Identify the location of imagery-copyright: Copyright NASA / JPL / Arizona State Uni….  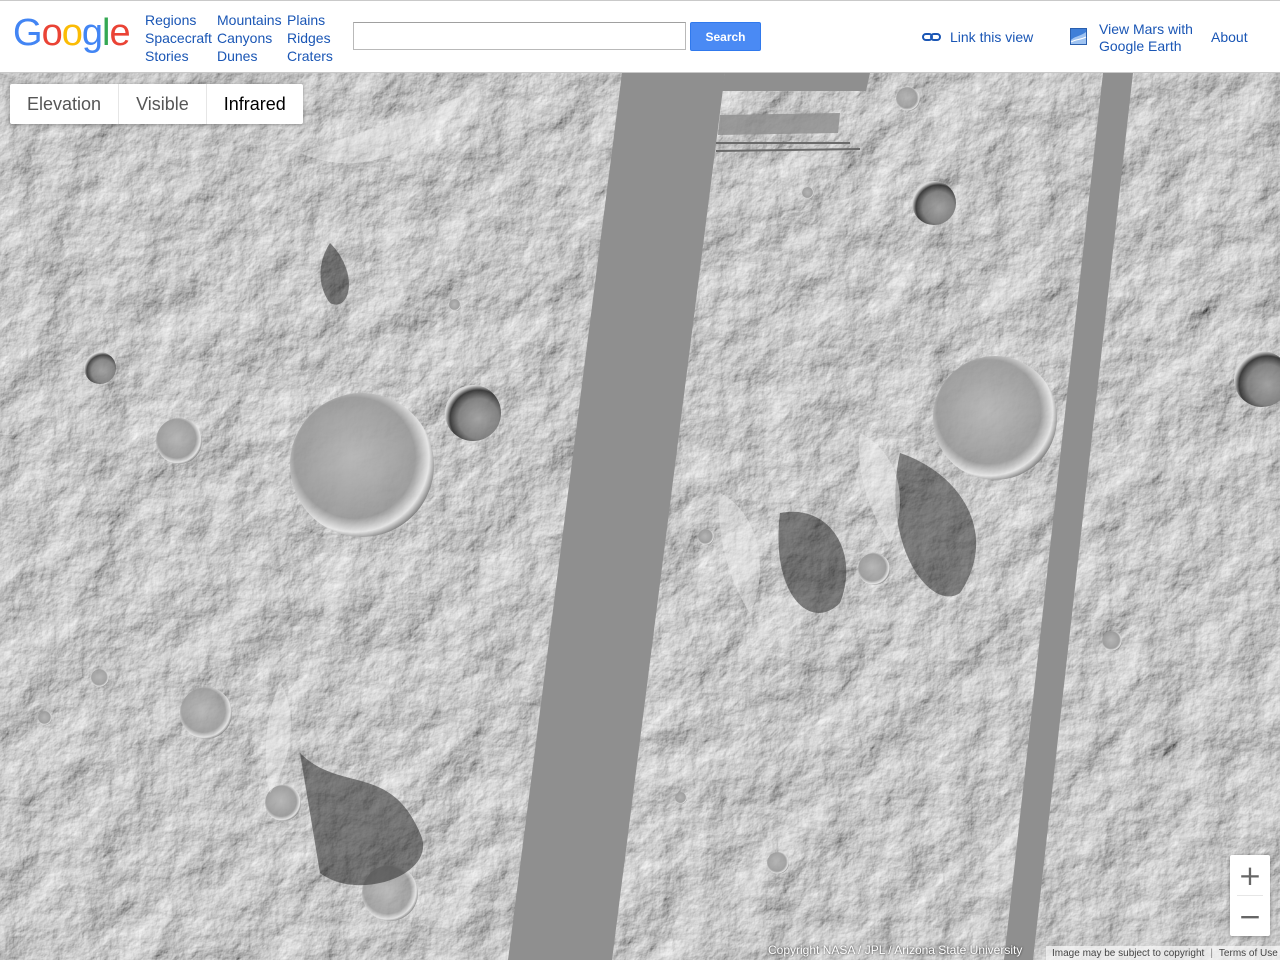
(895, 950).